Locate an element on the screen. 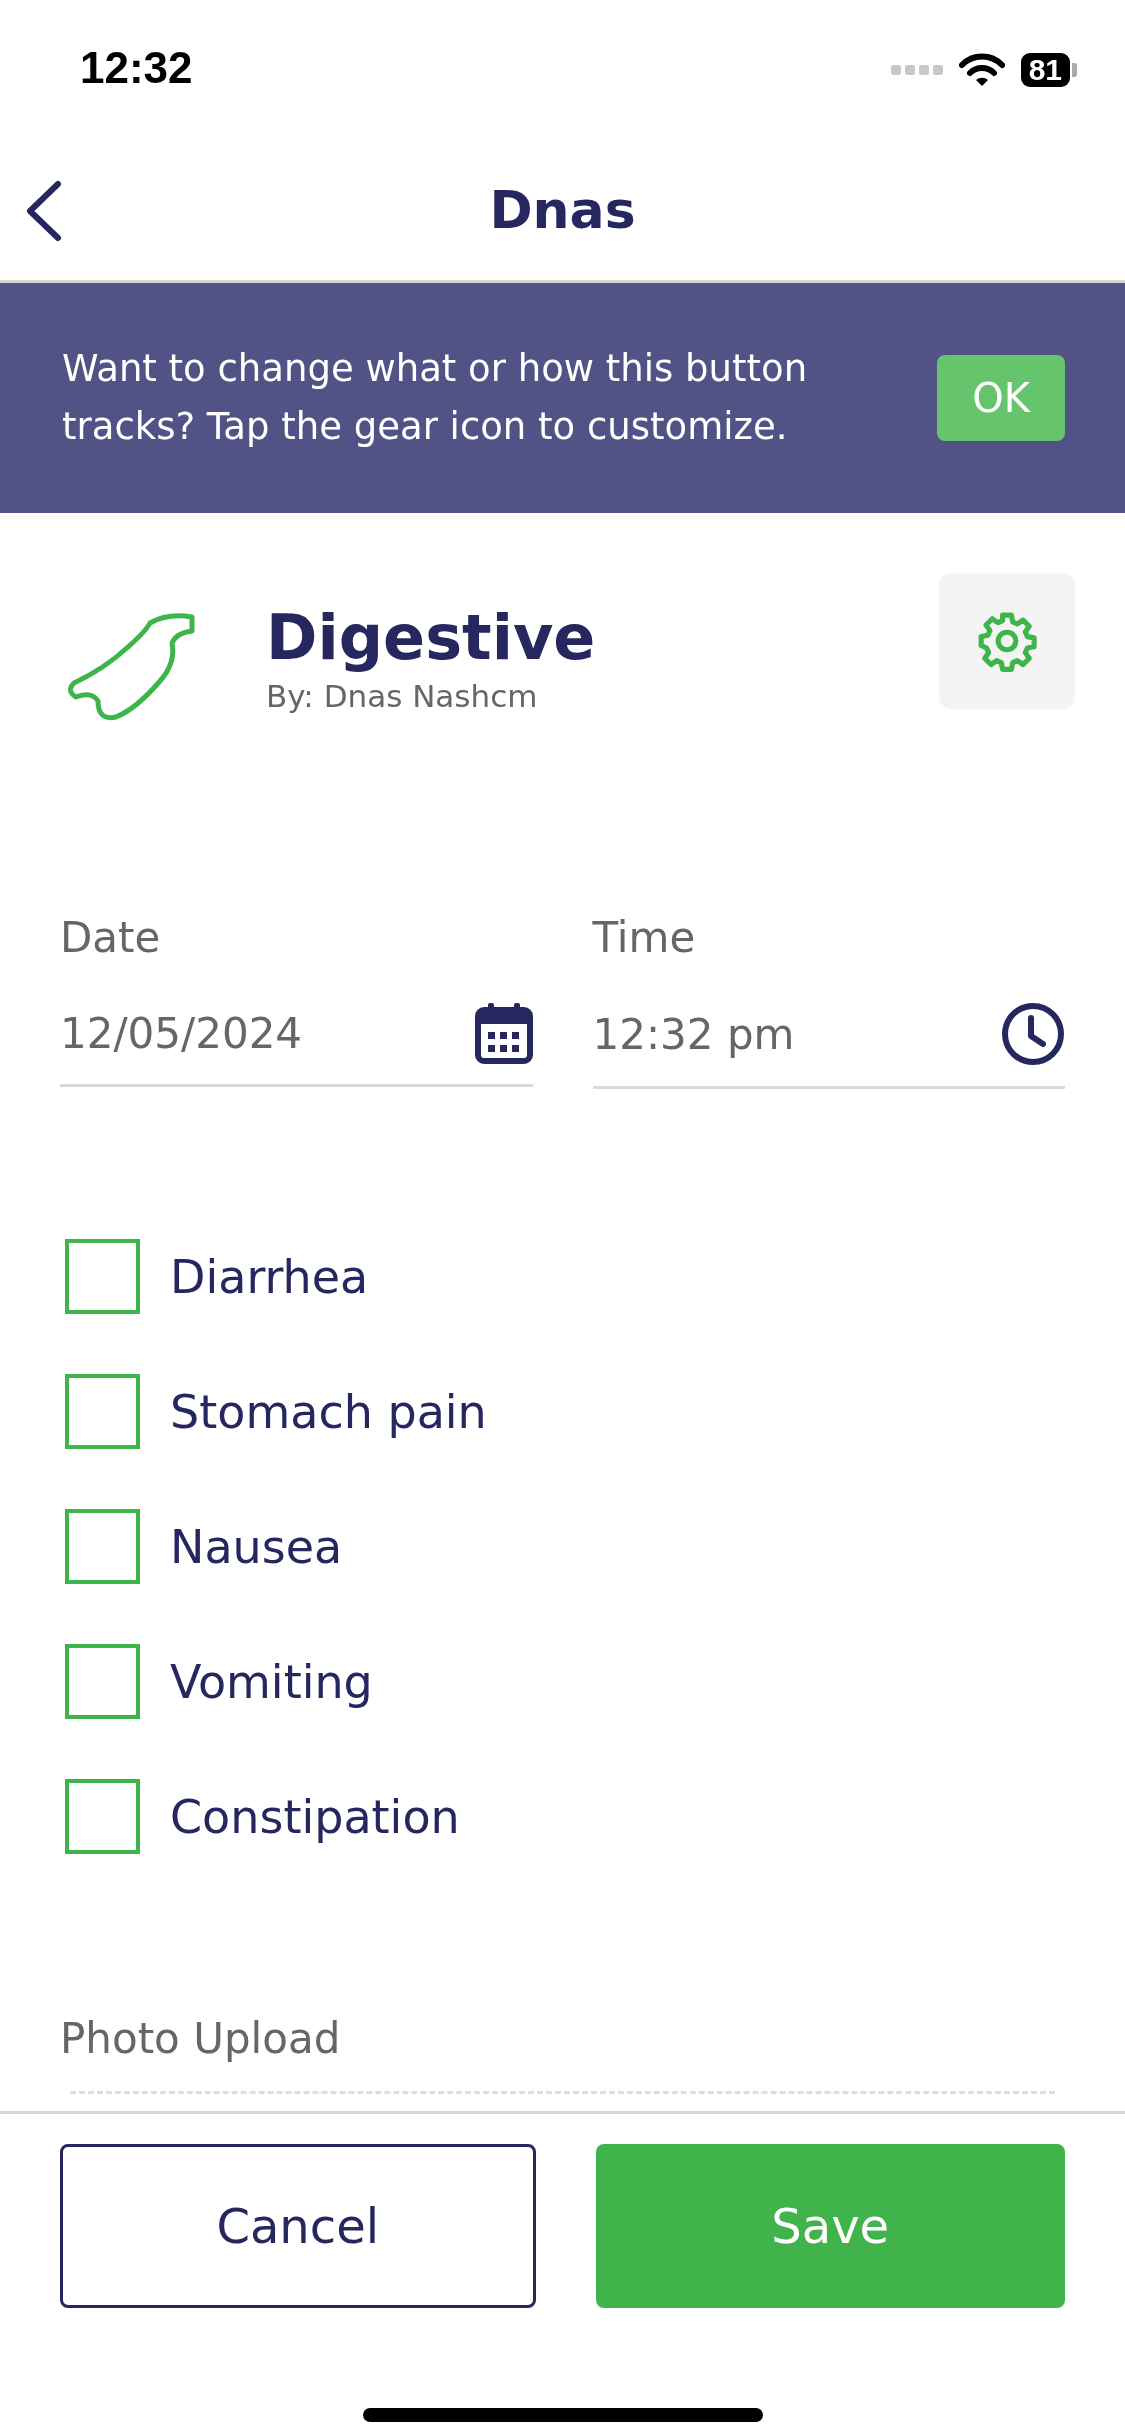 This screenshot has height=2436, width=1125. screen-title: Dnas is located at coordinates (562, 210).